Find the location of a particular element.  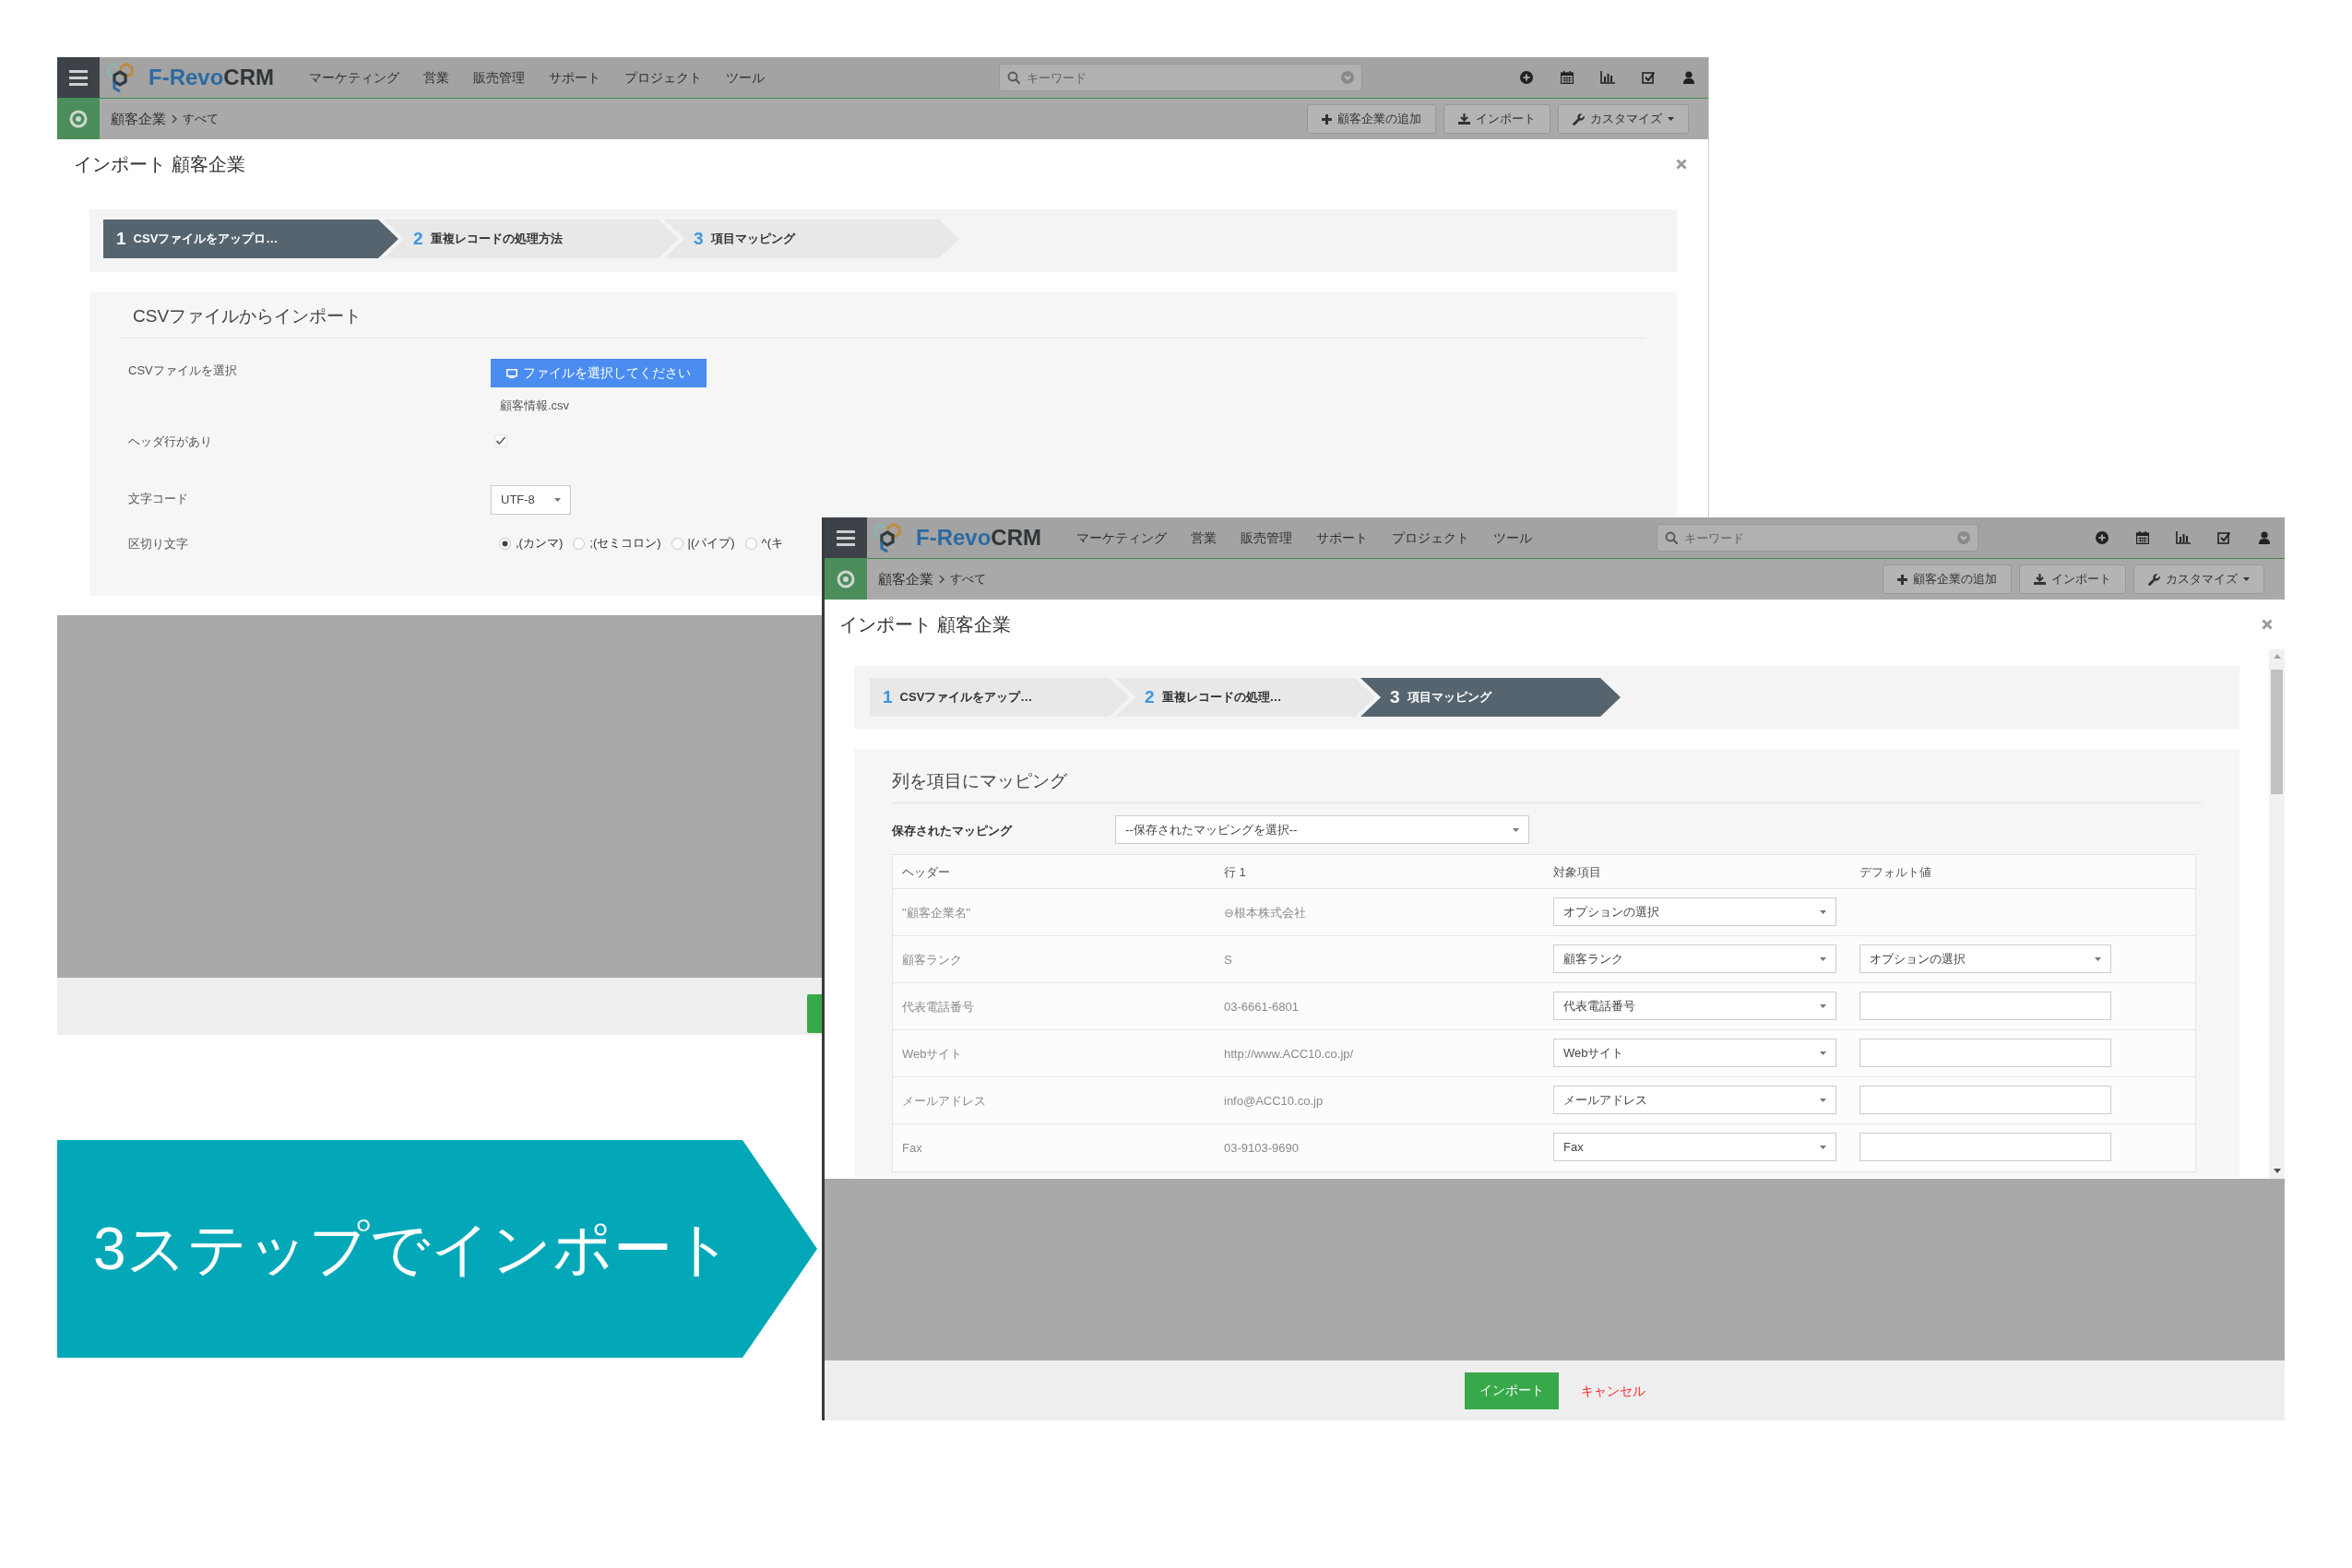

scrollbar is located at coordinates (2277, 914).